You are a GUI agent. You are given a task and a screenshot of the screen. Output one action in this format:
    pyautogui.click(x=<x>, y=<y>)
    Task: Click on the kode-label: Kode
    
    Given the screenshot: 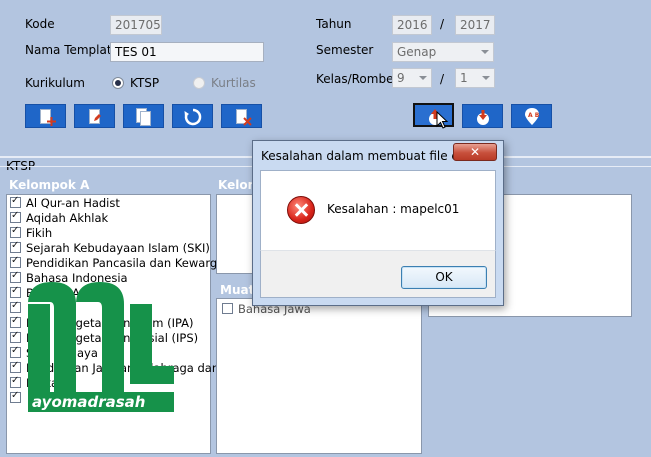 What is the action you would take?
    pyautogui.click(x=40, y=24)
    